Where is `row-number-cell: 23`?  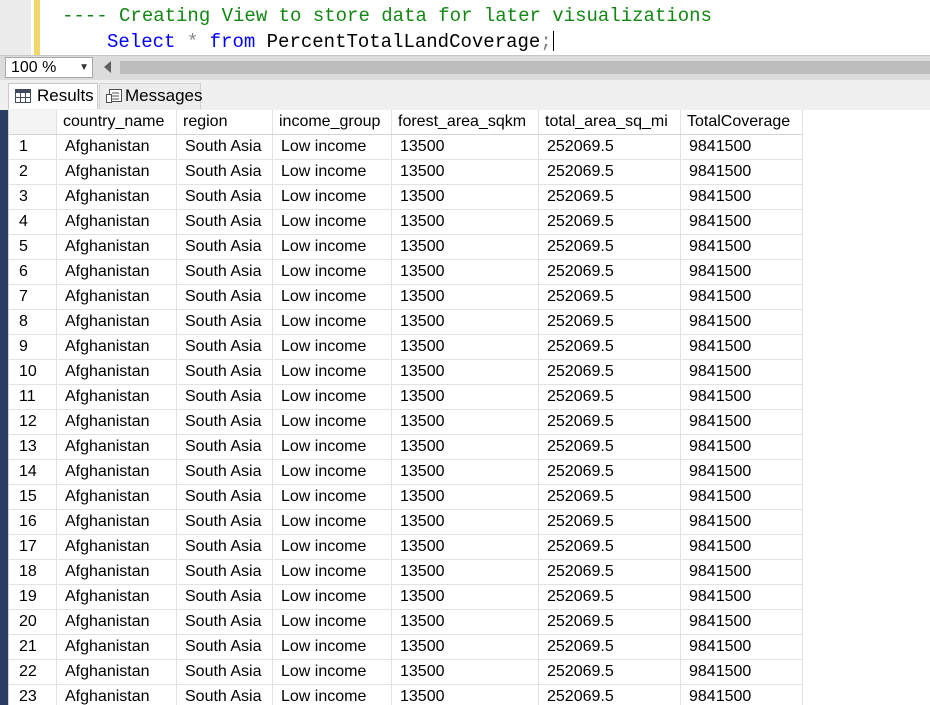 row-number-cell: 23 is located at coordinates (33, 695).